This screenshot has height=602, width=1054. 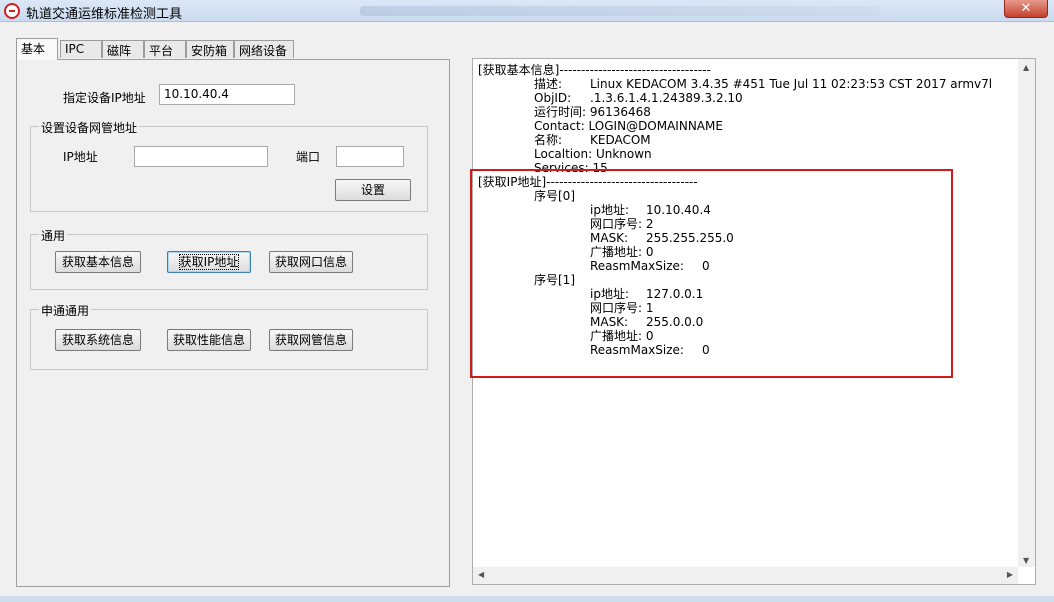 I want to click on shentong-group-title: 申通通用, so click(x=65, y=310).